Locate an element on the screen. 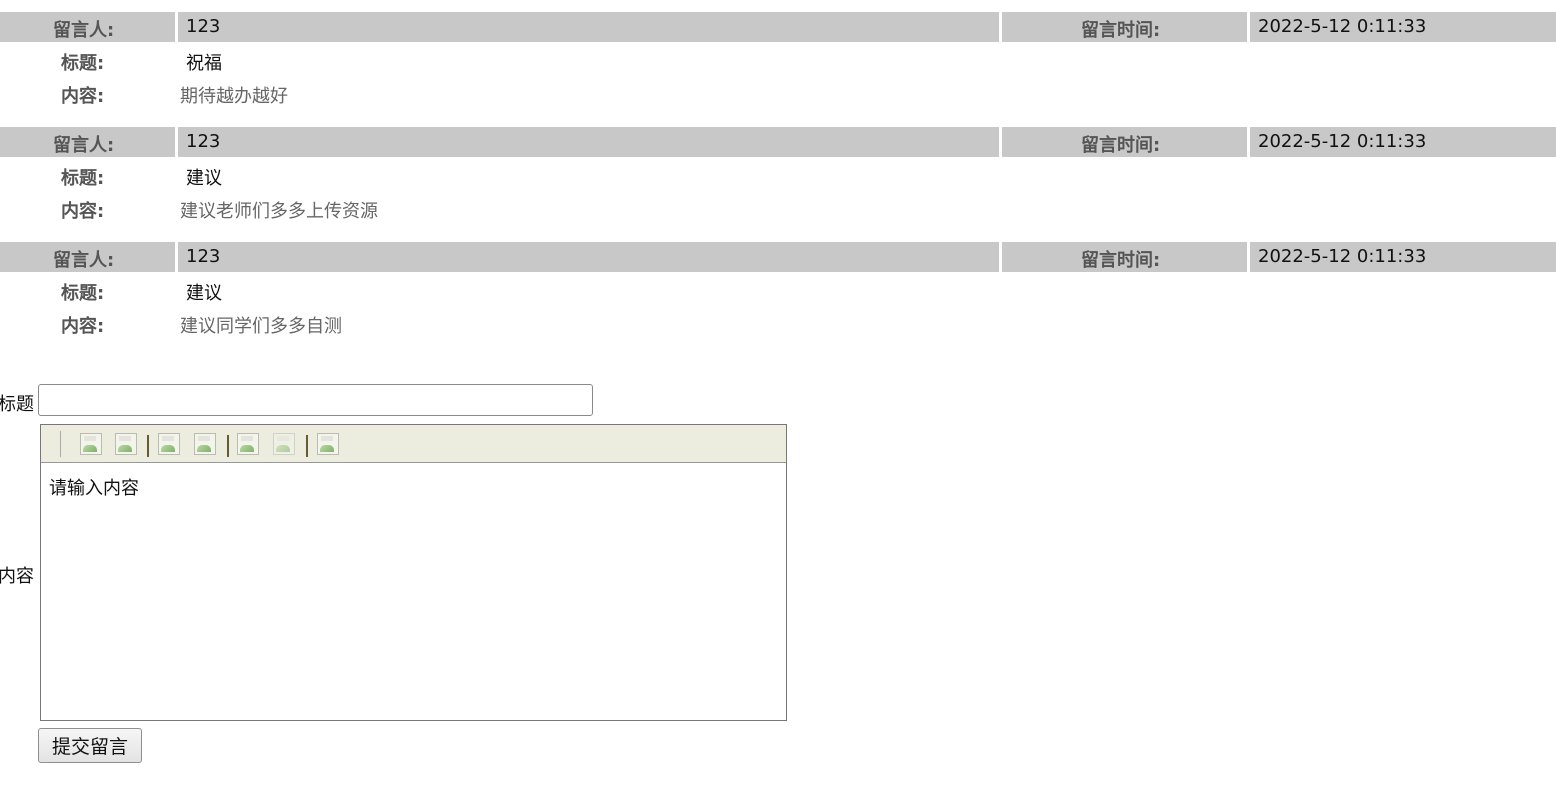 Image resolution: width=1556 pixels, height=786 pixels. toolbar-grip is located at coordinates (60, 444).